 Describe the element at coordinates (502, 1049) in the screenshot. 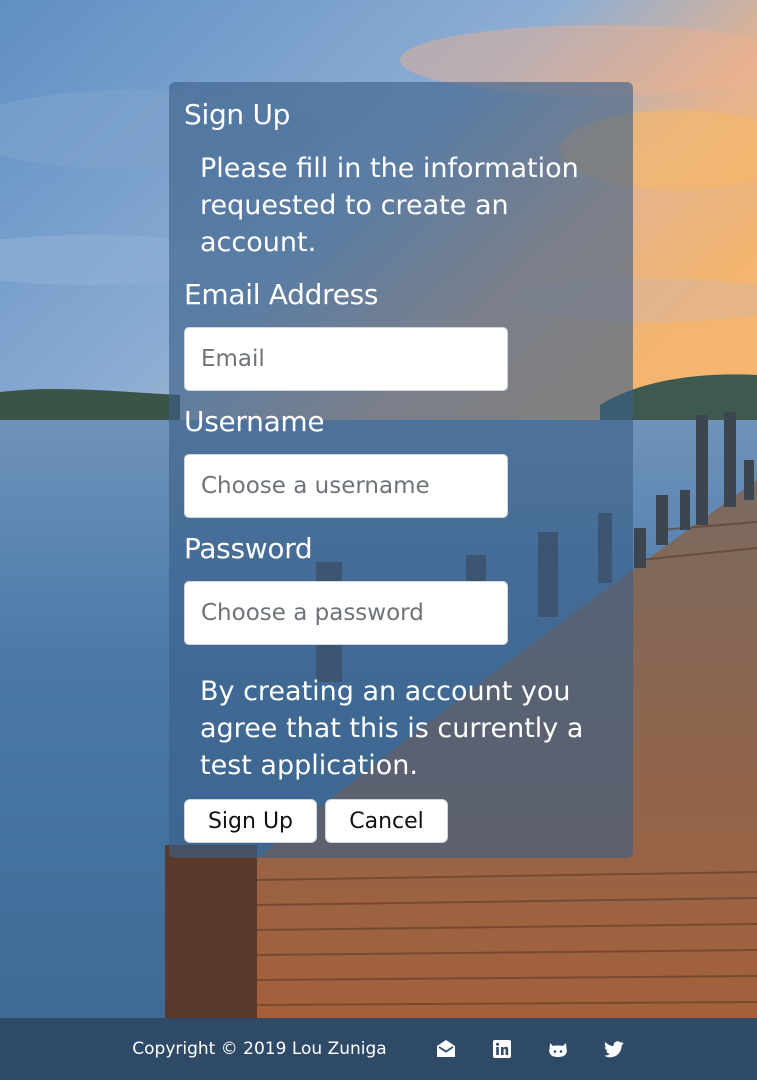

I see `linkedin-icon` at that location.